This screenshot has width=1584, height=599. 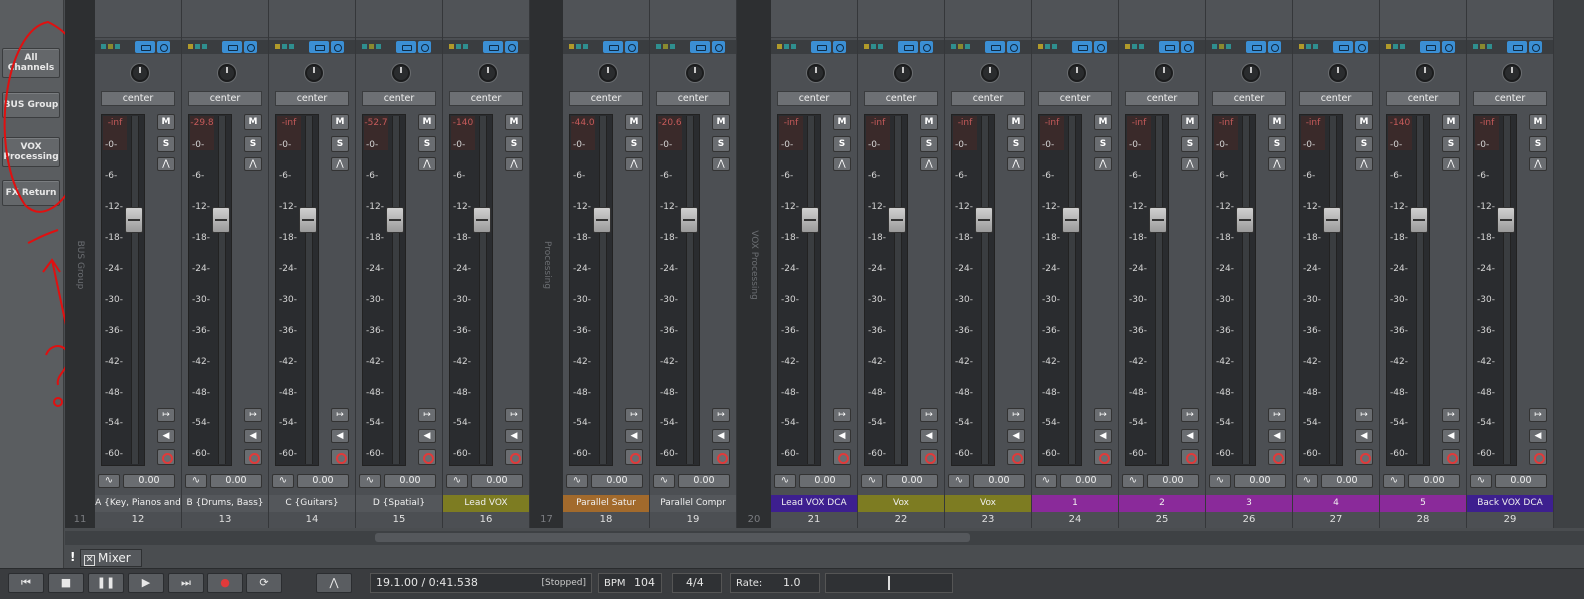 What do you see at coordinates (1423, 503) in the screenshot?
I see `channel-name: 5` at bounding box center [1423, 503].